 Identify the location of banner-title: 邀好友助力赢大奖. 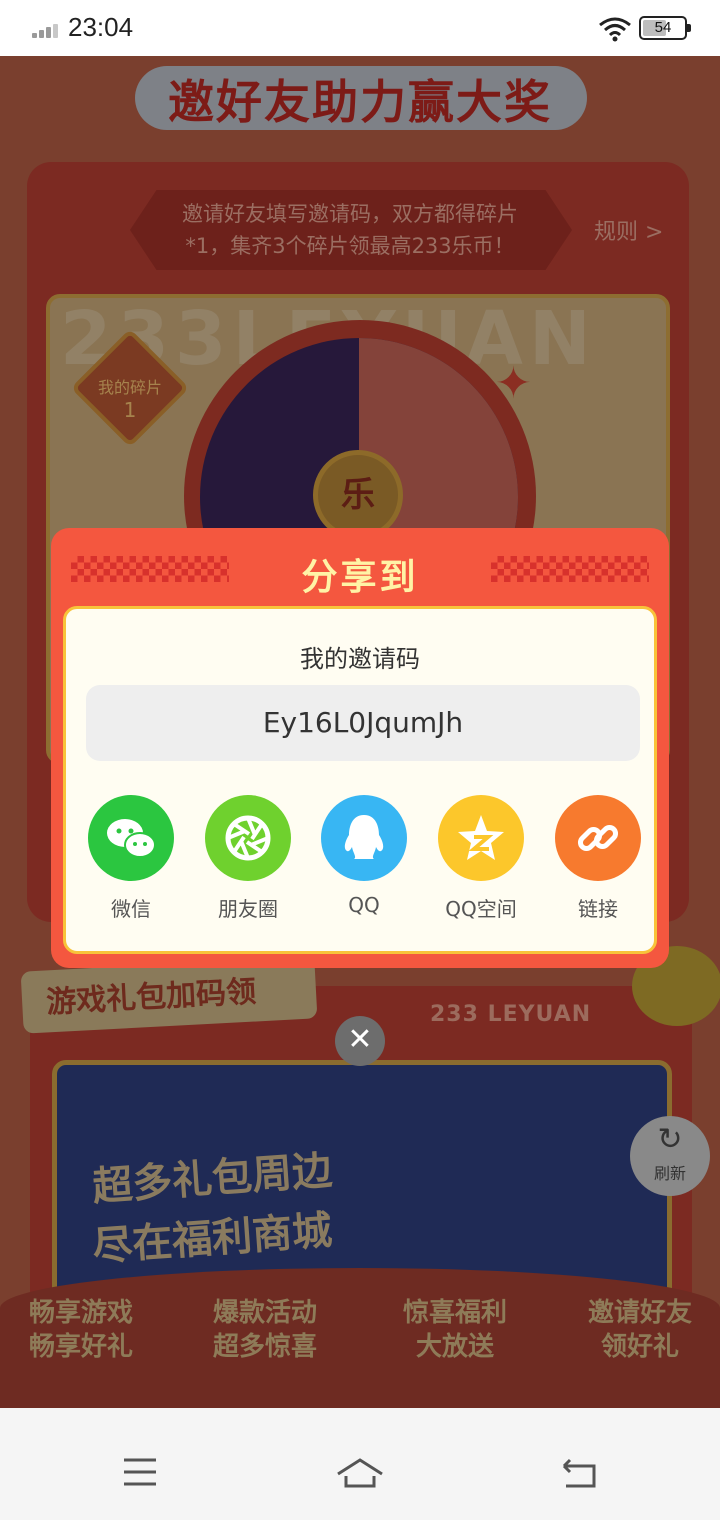
(360, 102).